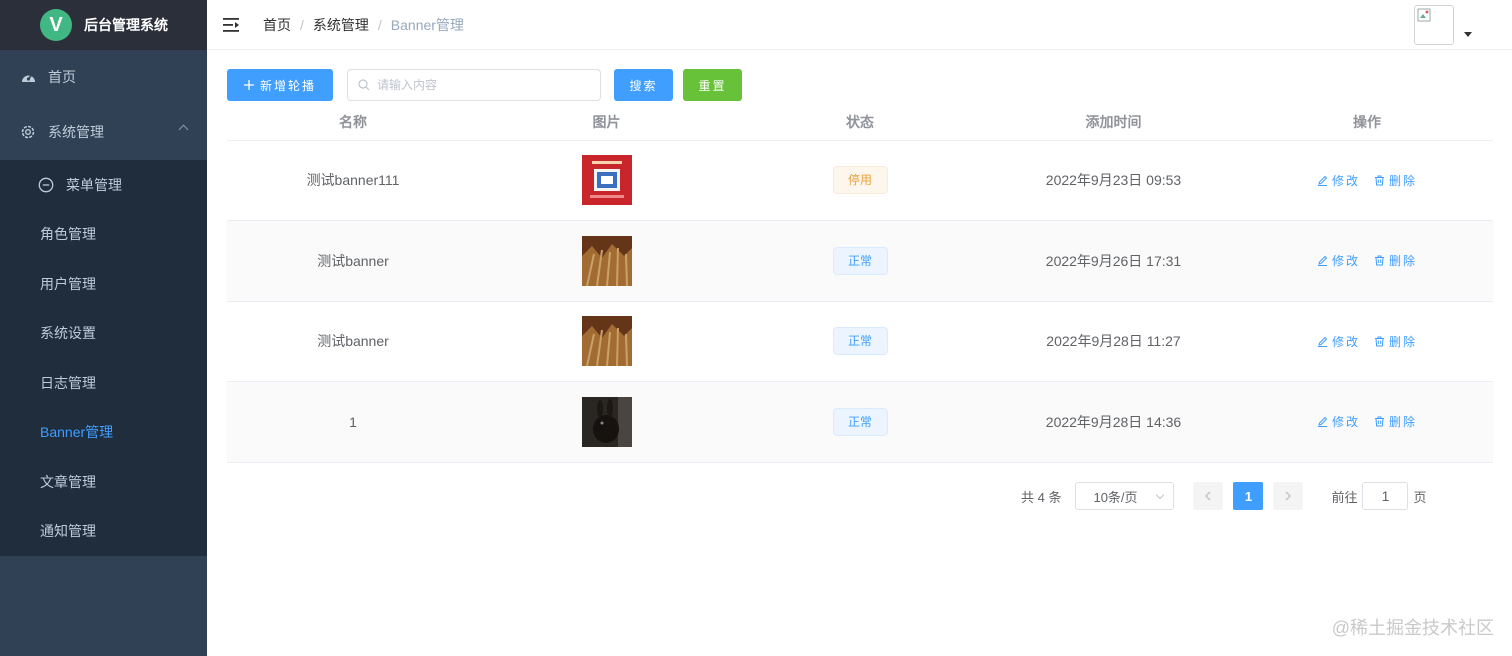  Describe the element at coordinates (859, 25) in the screenshot. I see `navbar: 首页 / 系统管理 / Banner管理` at that location.